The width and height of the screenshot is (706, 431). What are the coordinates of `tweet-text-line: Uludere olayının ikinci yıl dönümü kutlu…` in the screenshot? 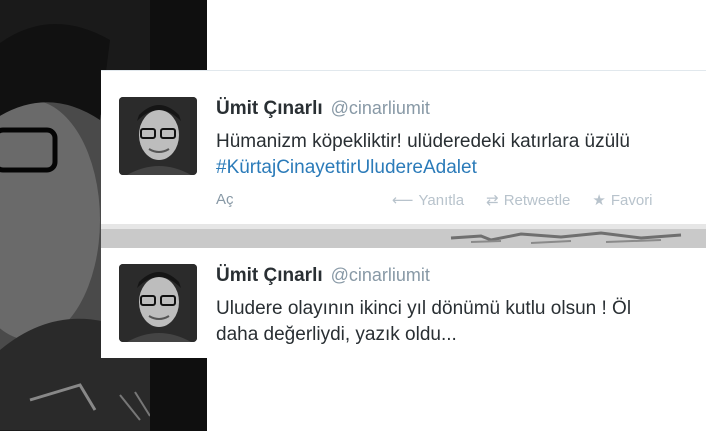 It's located at (424, 308).